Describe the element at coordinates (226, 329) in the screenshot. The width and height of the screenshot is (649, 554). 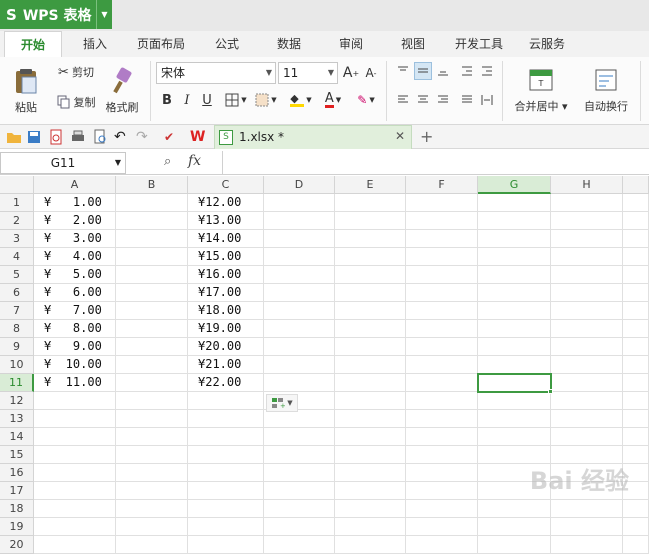
I see `grid-cell: ¥19.00` at that location.